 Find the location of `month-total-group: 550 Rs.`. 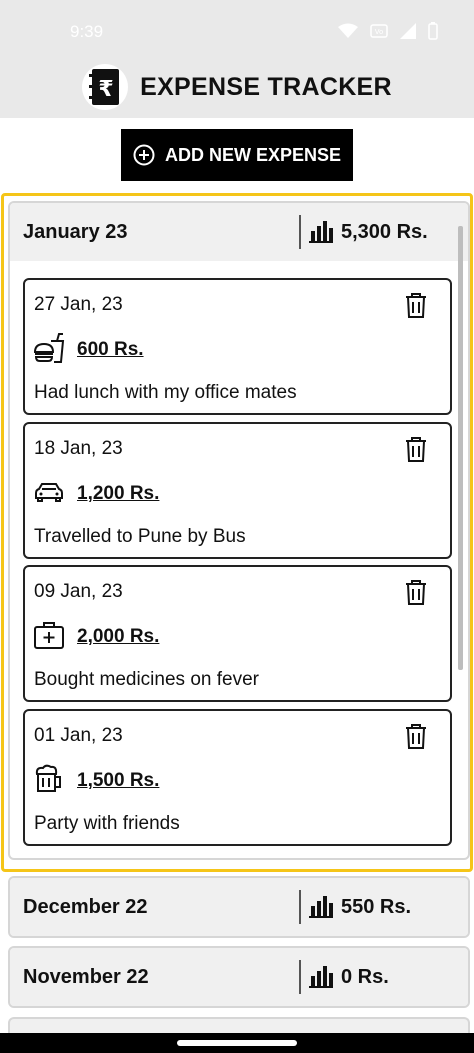

month-total-group: 550 Rs. is located at coordinates (355, 907).